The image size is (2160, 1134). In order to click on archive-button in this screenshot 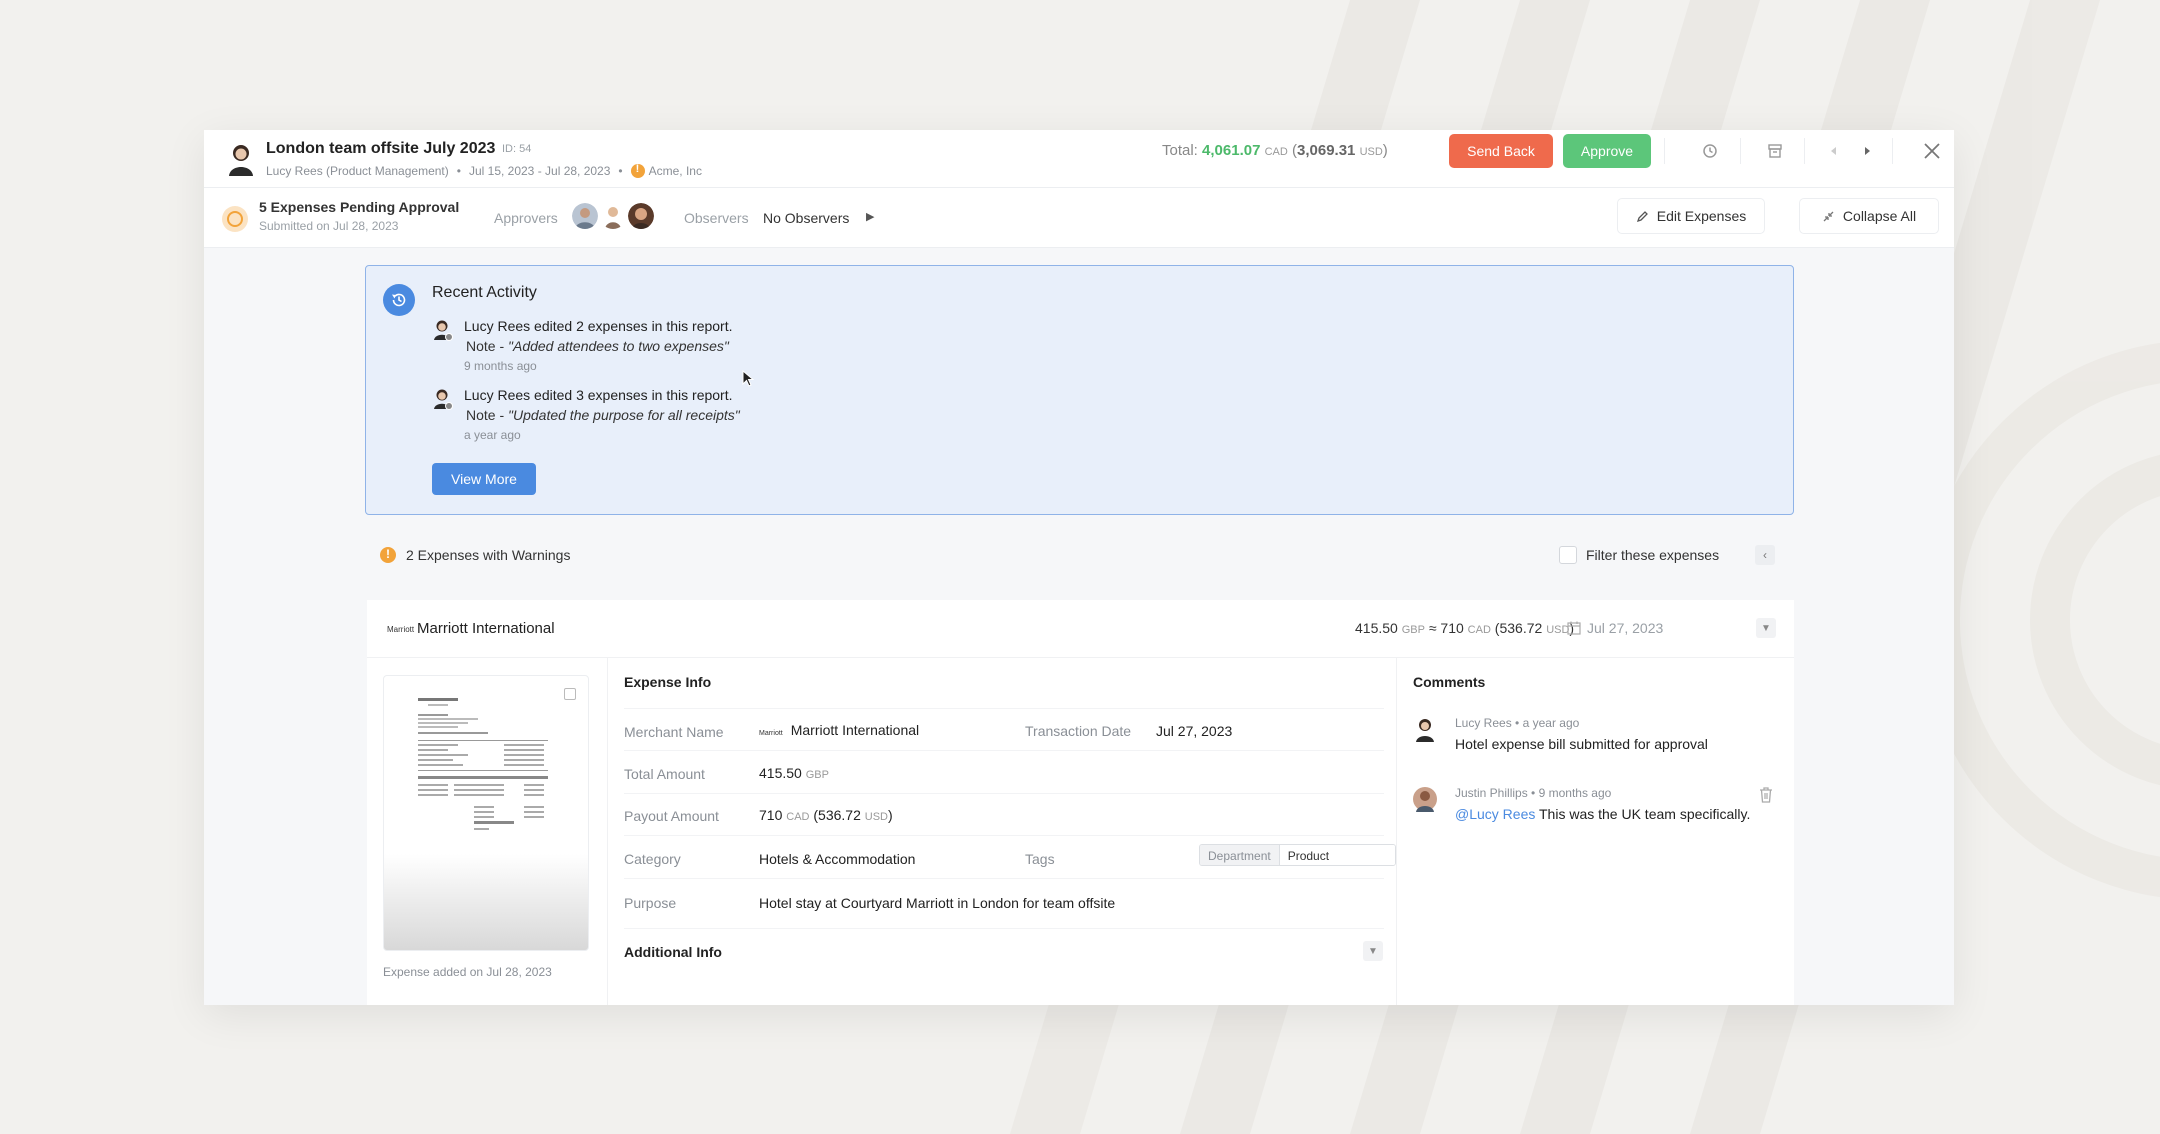, I will do `click(1775, 151)`.